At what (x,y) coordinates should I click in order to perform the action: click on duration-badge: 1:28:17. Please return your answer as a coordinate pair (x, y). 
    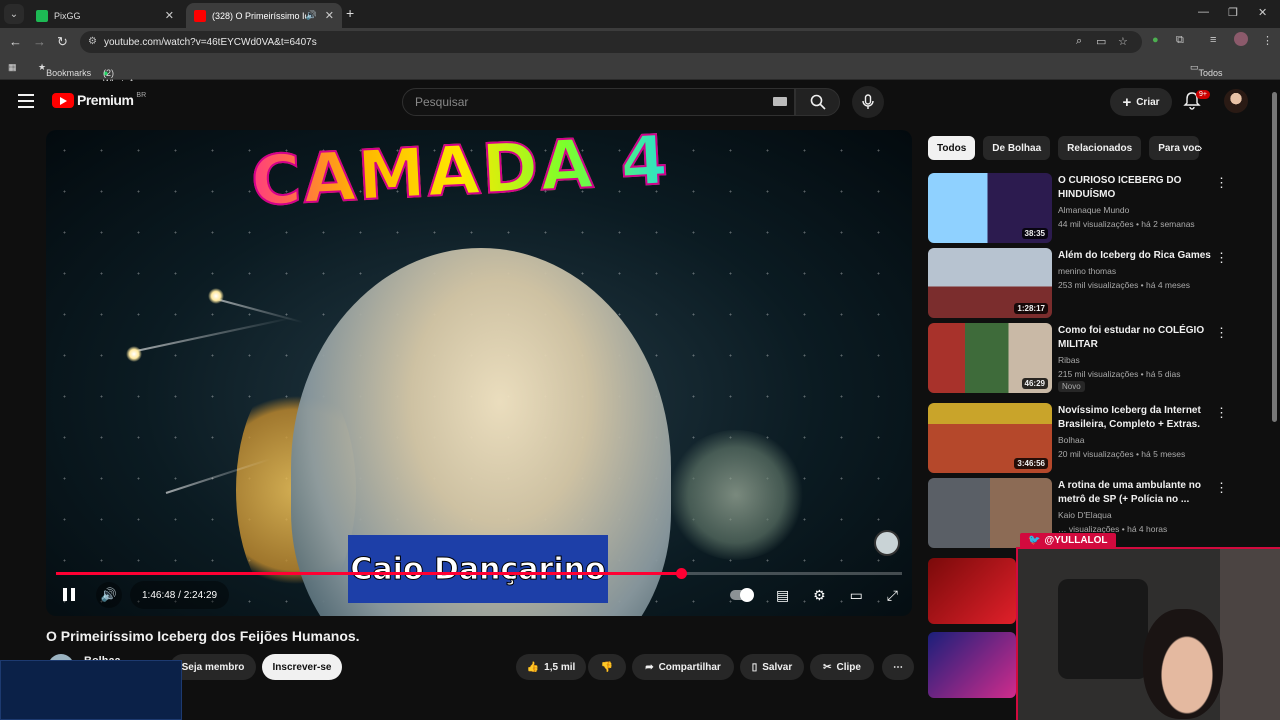
    Looking at the image, I should click on (1031, 308).